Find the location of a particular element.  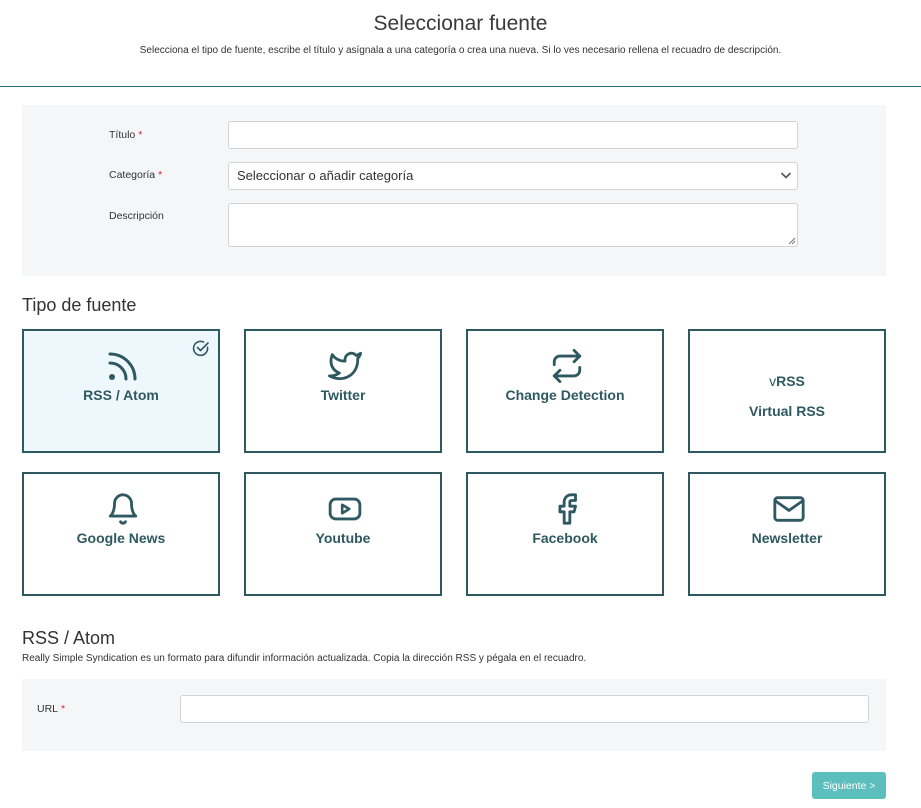

twitter-icon is located at coordinates (345, 366).